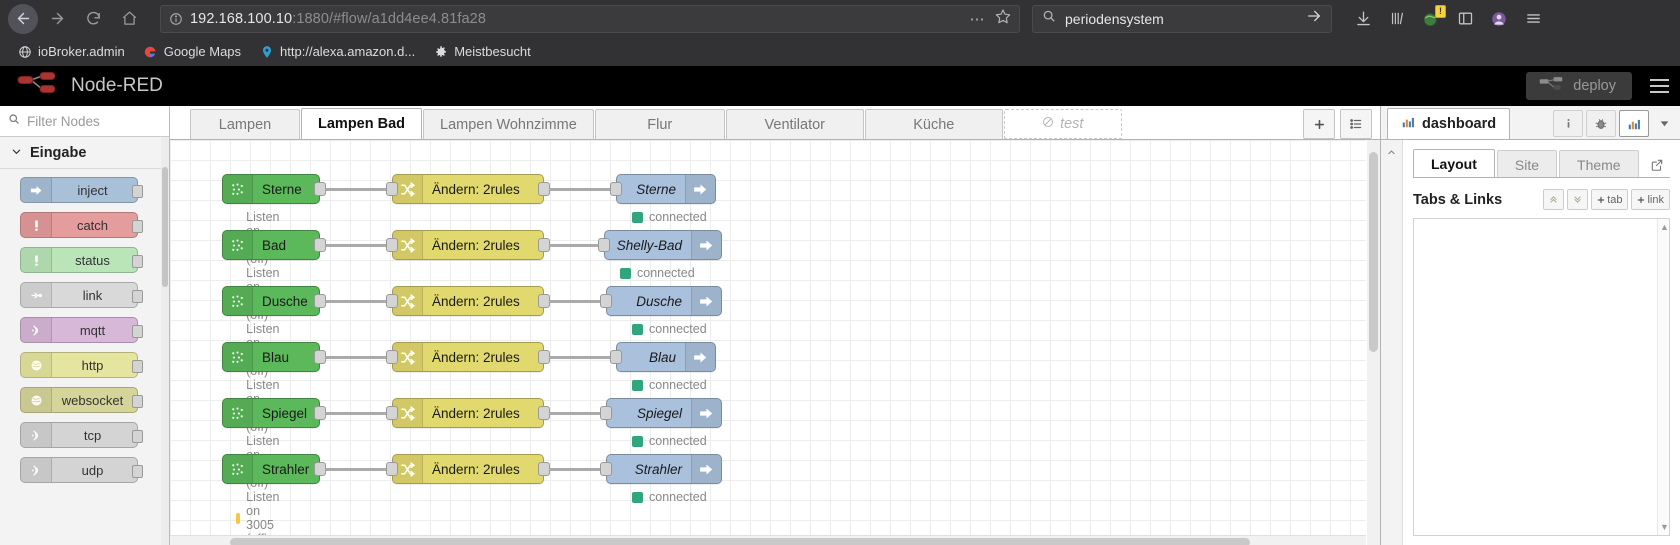 Image resolution: width=1680 pixels, height=545 pixels. I want to click on back-button, so click(23, 18).